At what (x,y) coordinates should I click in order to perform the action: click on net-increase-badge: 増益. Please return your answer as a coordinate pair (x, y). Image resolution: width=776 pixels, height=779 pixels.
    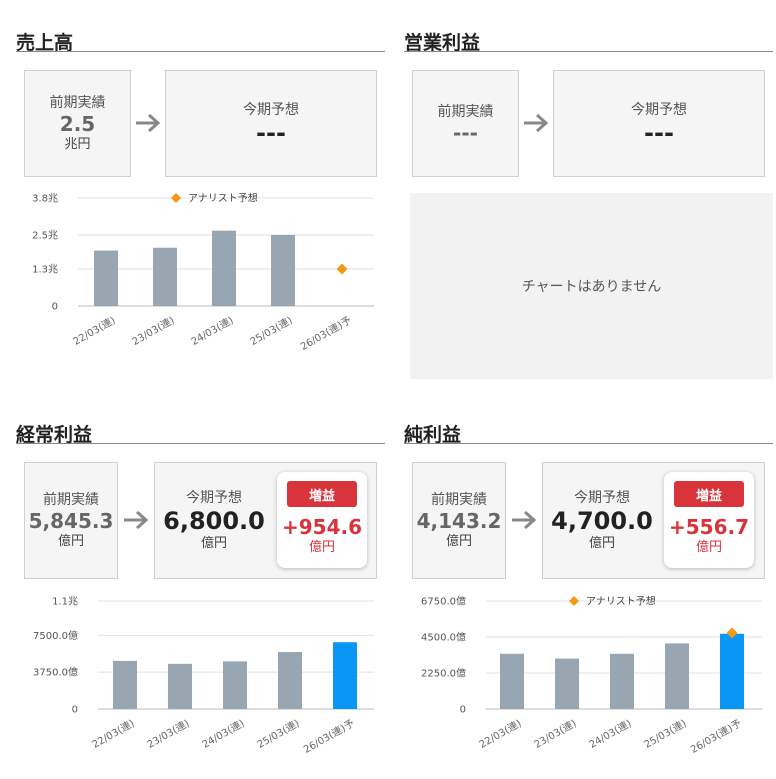
    Looking at the image, I should click on (709, 494).